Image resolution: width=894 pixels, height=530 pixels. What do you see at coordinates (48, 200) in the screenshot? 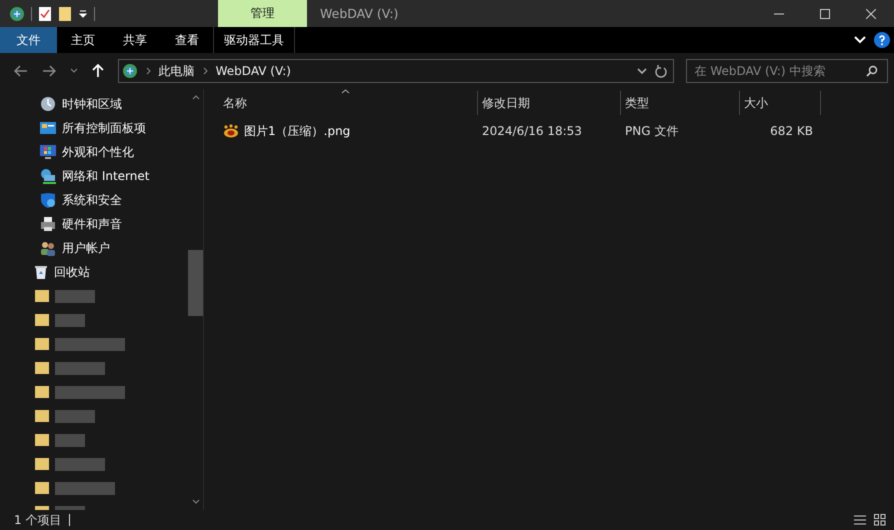
I see `shield-icon` at bounding box center [48, 200].